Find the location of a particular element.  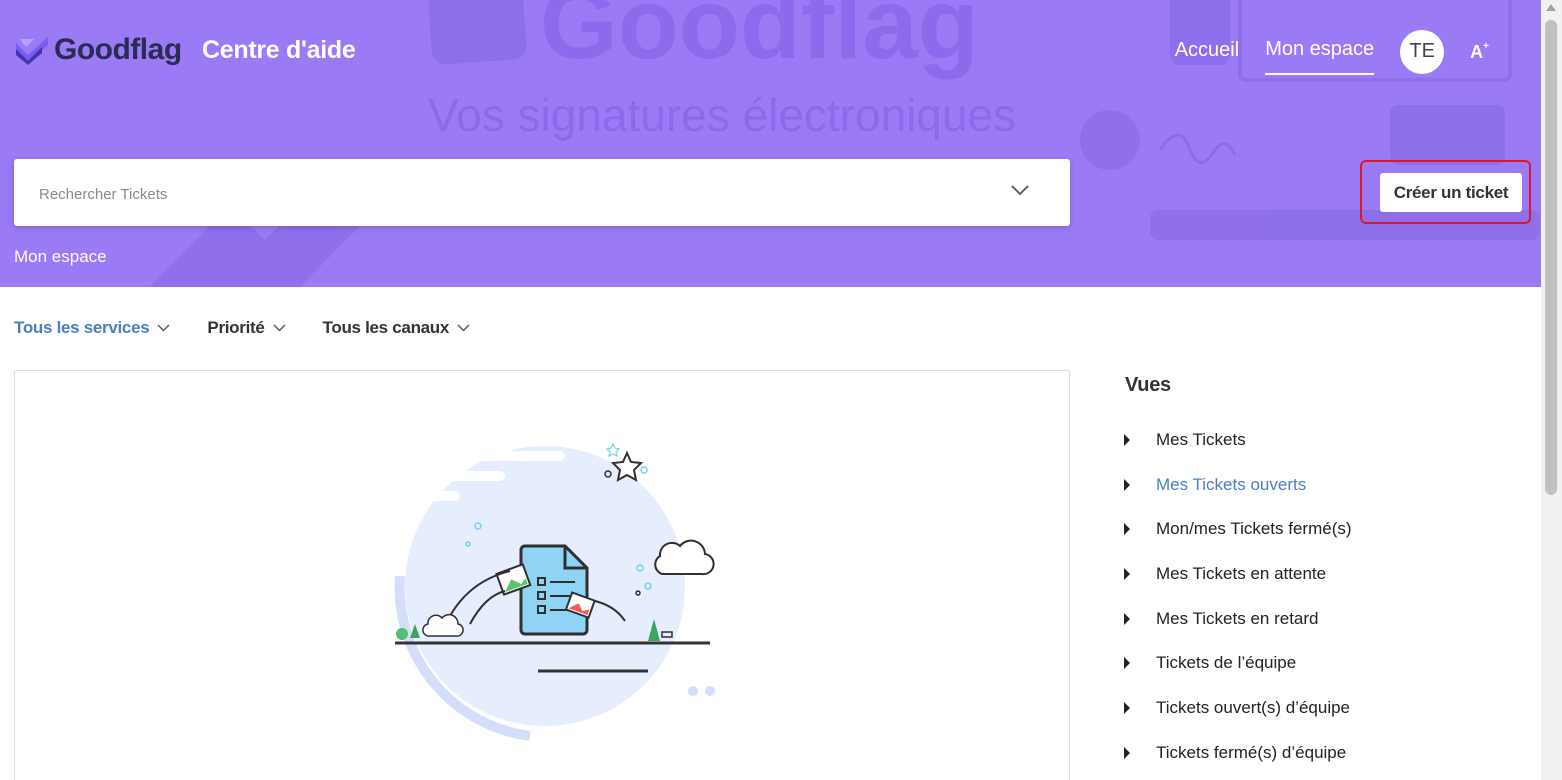

nav-my-space-link: Mon espace is located at coordinates (1320, 51).